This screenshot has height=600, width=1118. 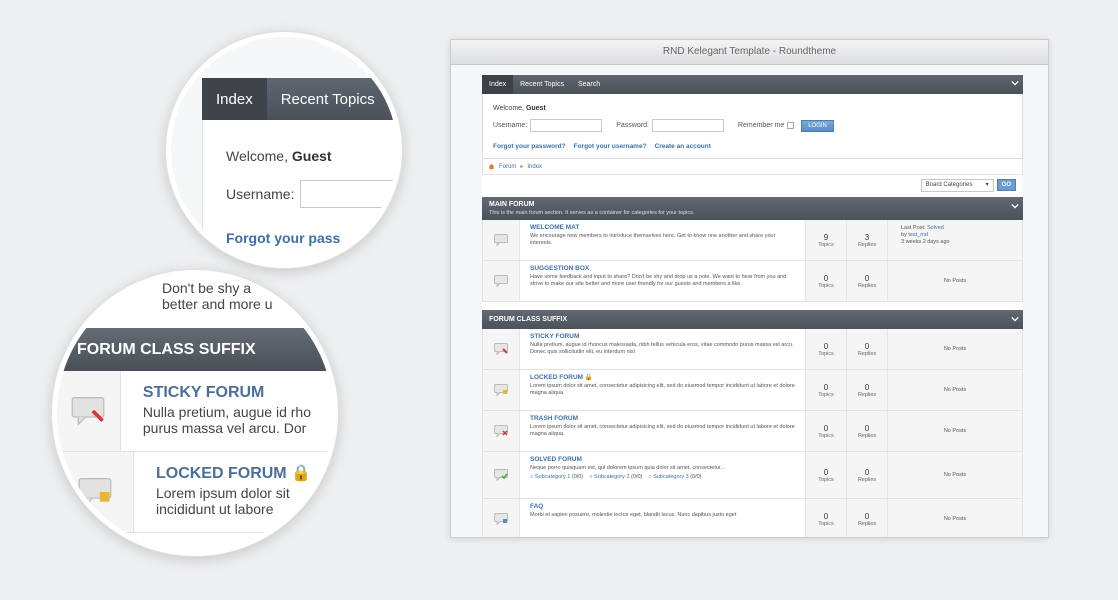 I want to click on forgot-password-link: Forgot your password?, so click(x=529, y=146).